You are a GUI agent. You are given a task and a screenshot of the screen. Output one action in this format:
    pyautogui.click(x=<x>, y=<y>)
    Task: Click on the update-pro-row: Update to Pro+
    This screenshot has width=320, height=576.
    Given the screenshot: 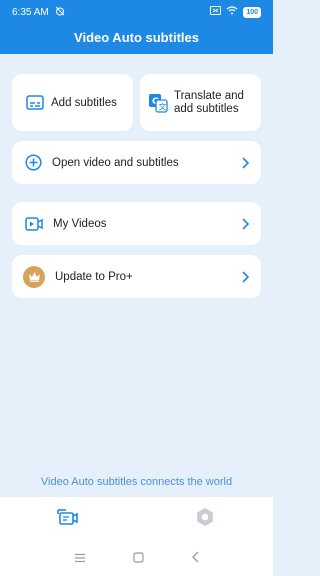 What is the action you would take?
    pyautogui.click(x=136, y=276)
    